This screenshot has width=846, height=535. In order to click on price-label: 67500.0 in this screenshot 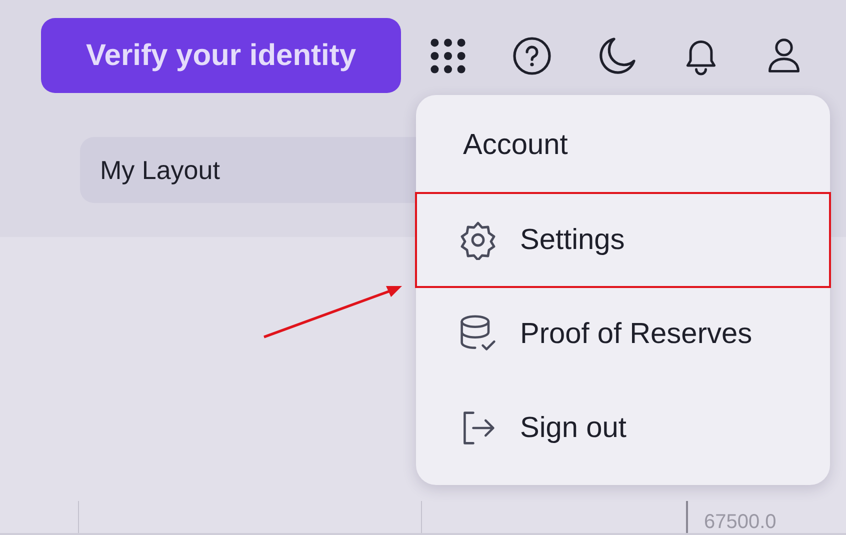, I will do `click(740, 522)`.